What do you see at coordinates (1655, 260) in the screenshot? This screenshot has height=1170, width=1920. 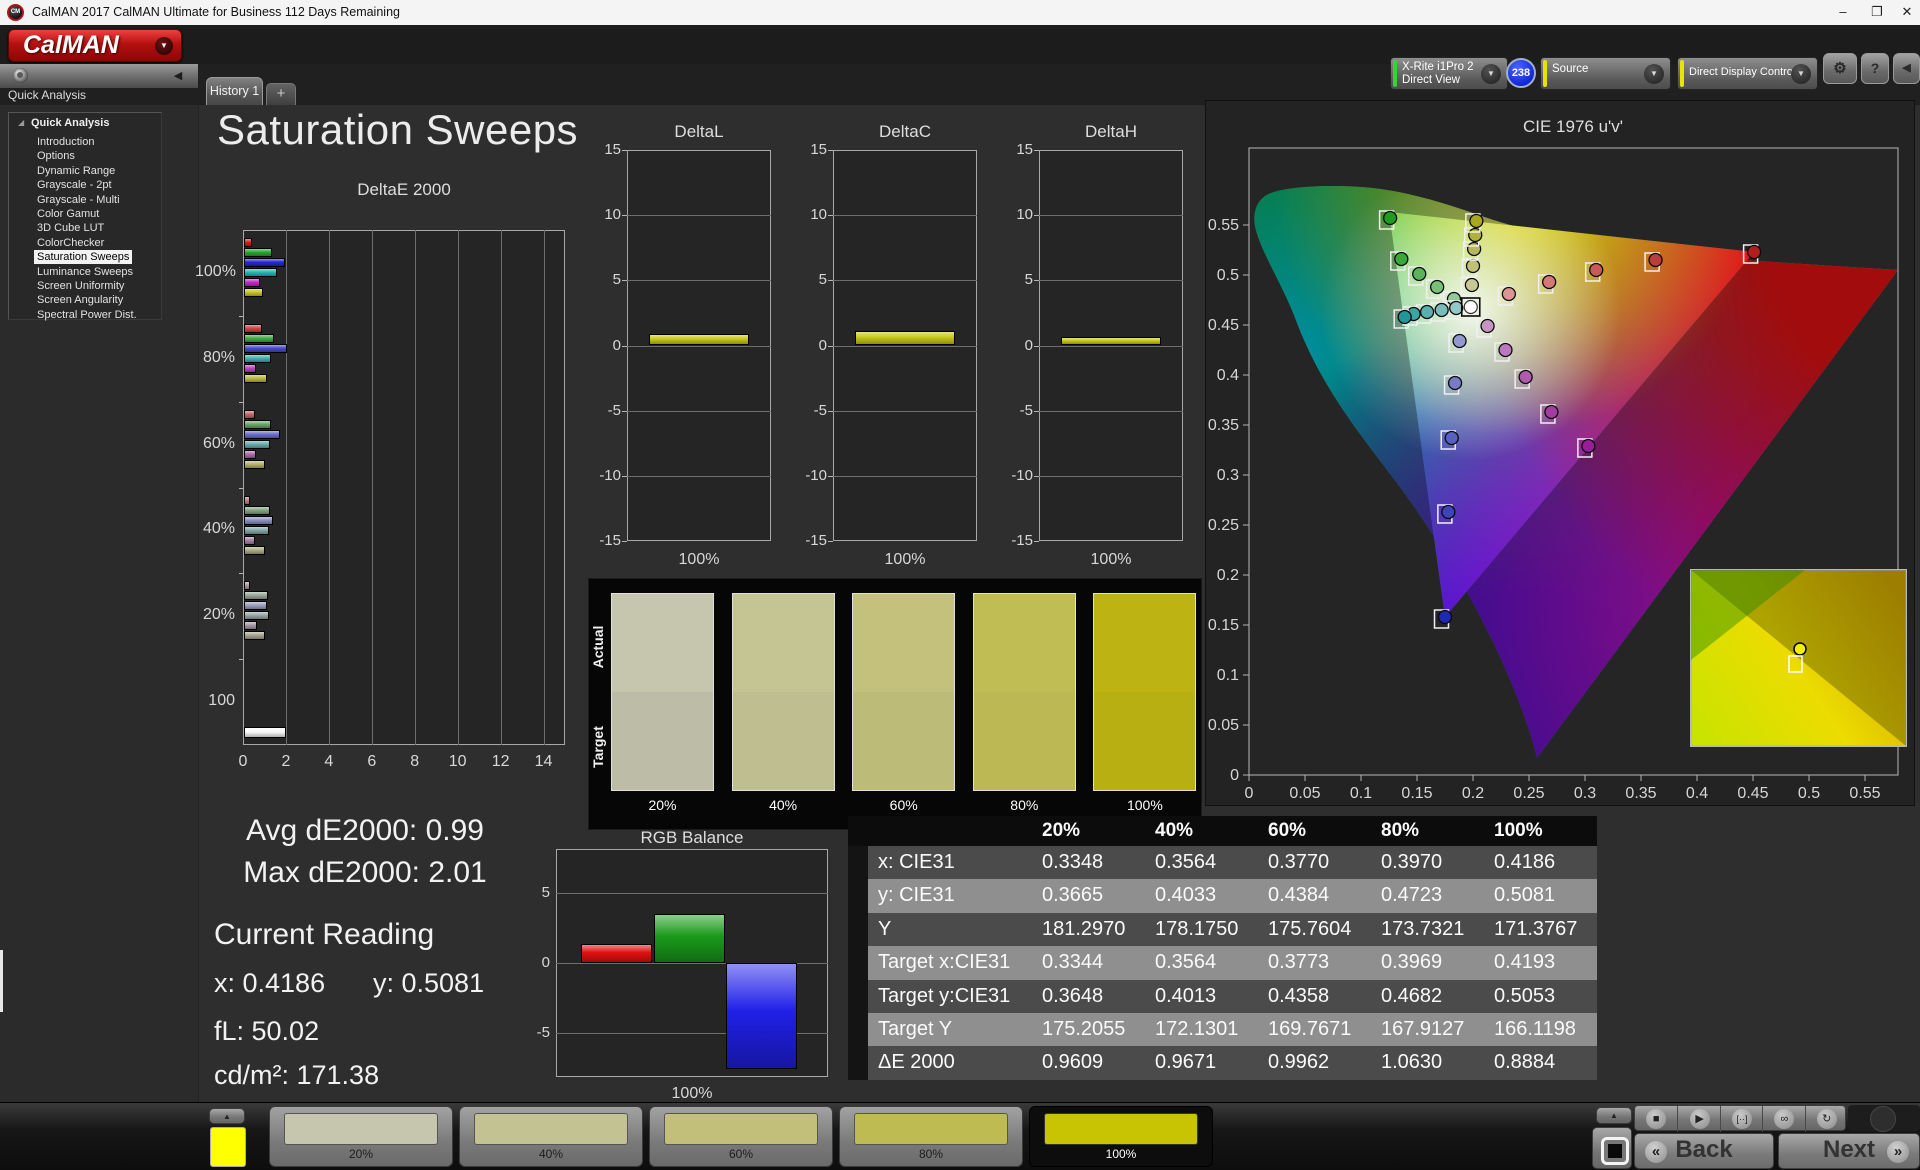 I see `measured-point-red` at bounding box center [1655, 260].